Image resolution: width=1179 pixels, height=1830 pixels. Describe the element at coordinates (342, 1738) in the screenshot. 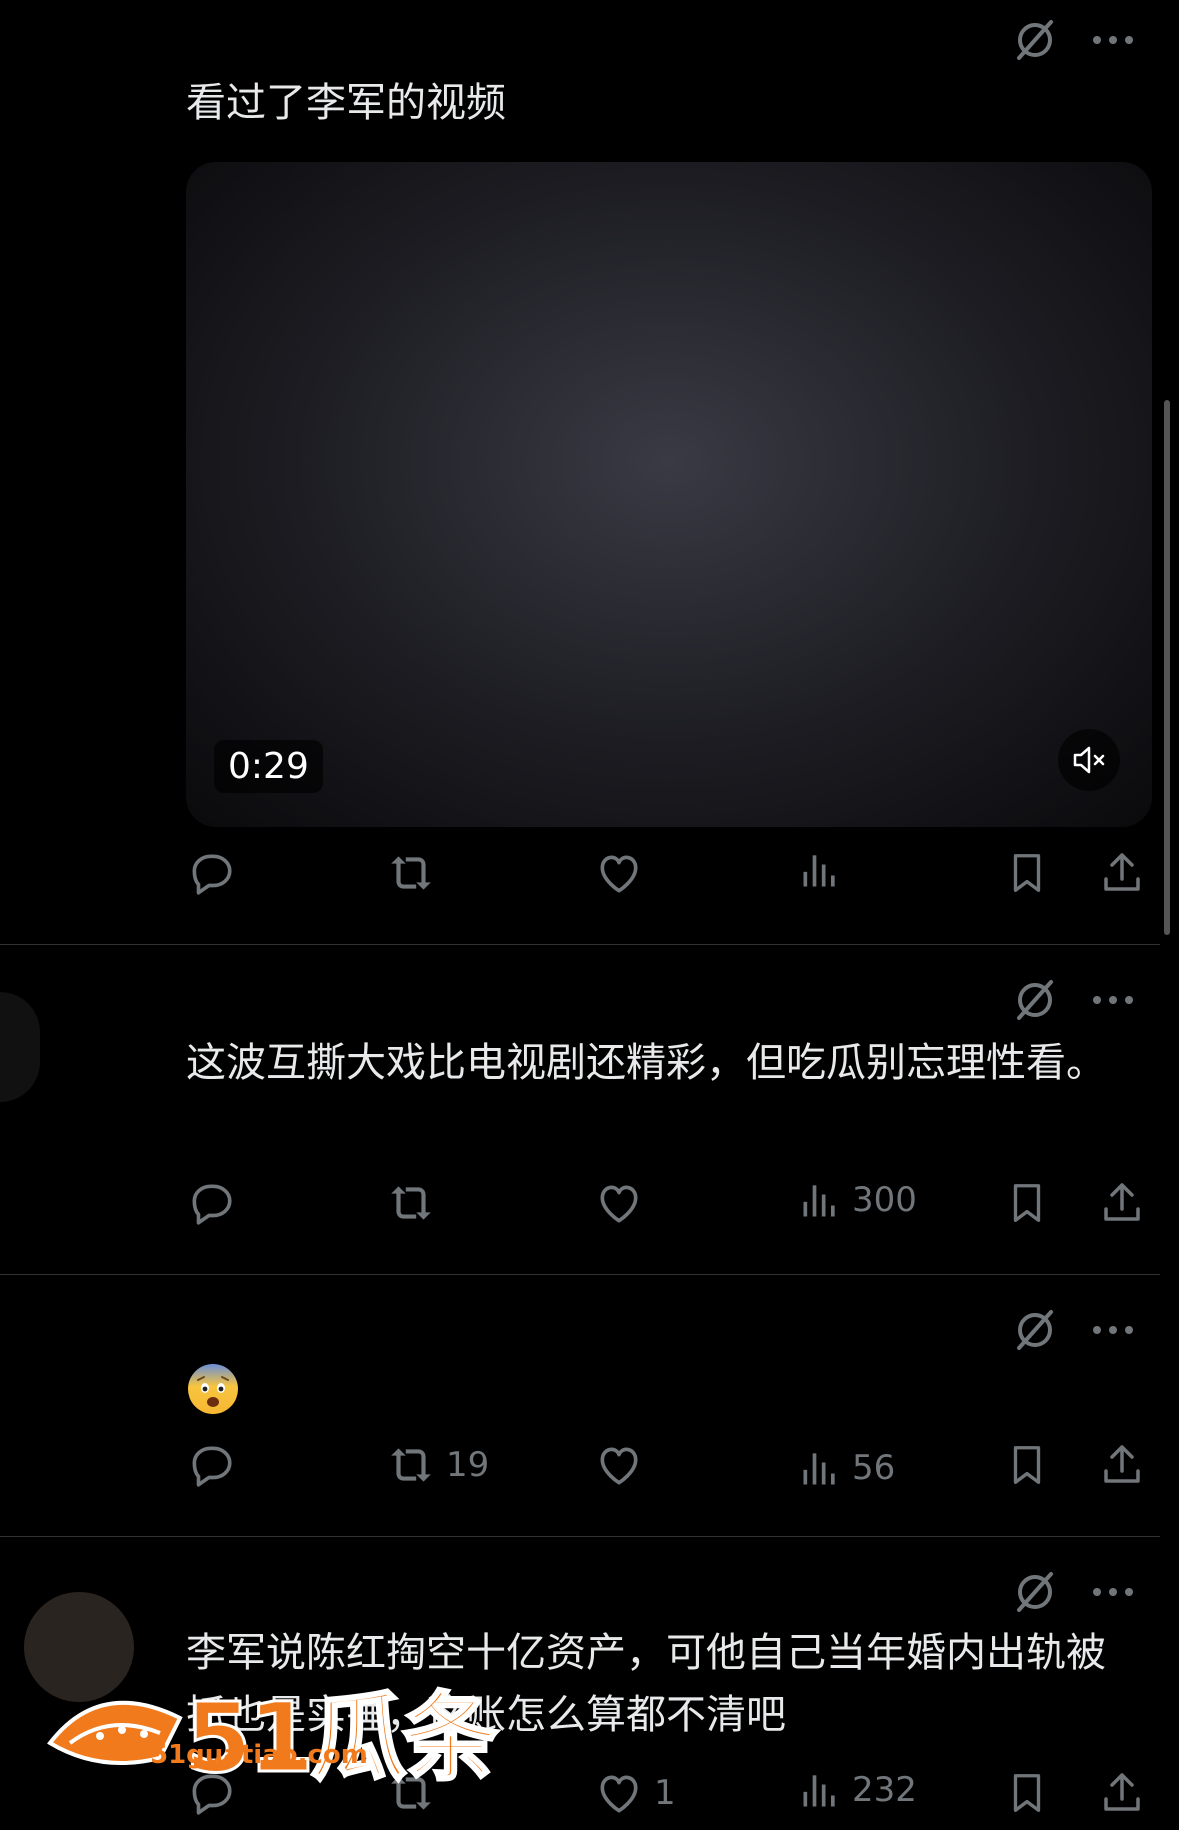

I see `watermark-brand: 51瓜条` at that location.